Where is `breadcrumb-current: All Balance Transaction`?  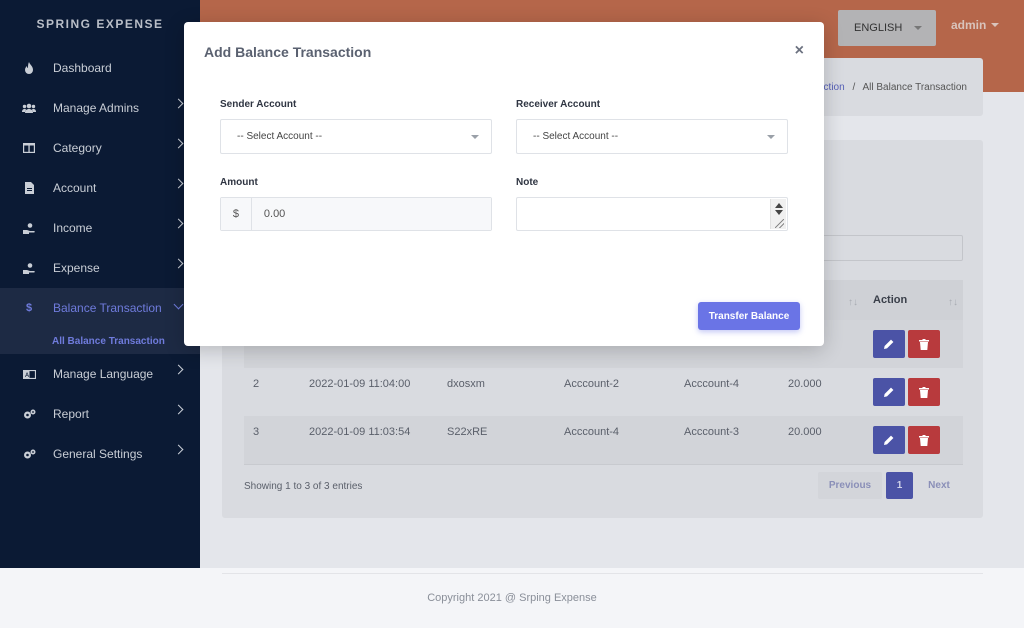 breadcrumb-current: All Balance Transaction is located at coordinates (914, 87).